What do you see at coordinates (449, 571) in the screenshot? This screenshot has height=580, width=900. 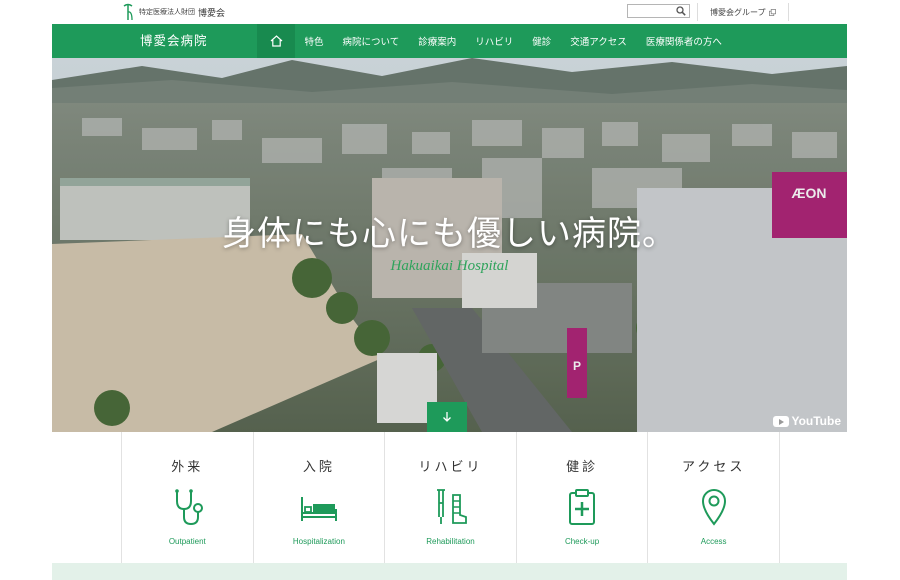 I see `bottom-band` at bounding box center [449, 571].